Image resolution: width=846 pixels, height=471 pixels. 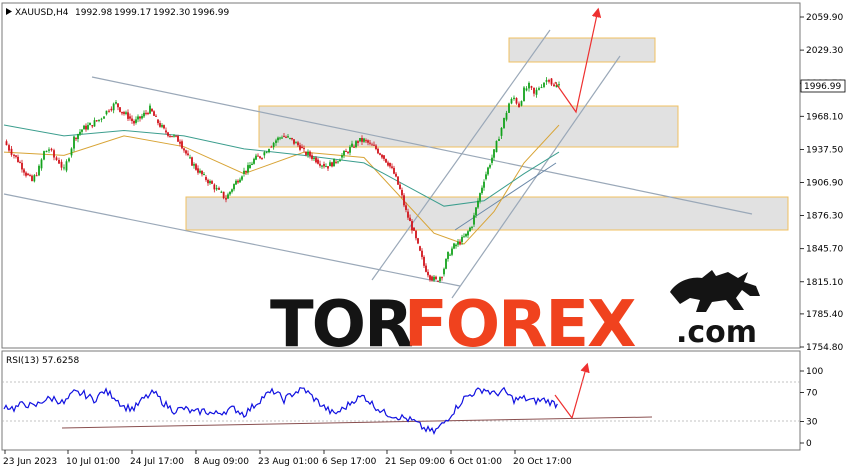 What do you see at coordinates (42, 13) in the screenshot?
I see `header-symbol: XAUUSD,H4` at bounding box center [42, 13].